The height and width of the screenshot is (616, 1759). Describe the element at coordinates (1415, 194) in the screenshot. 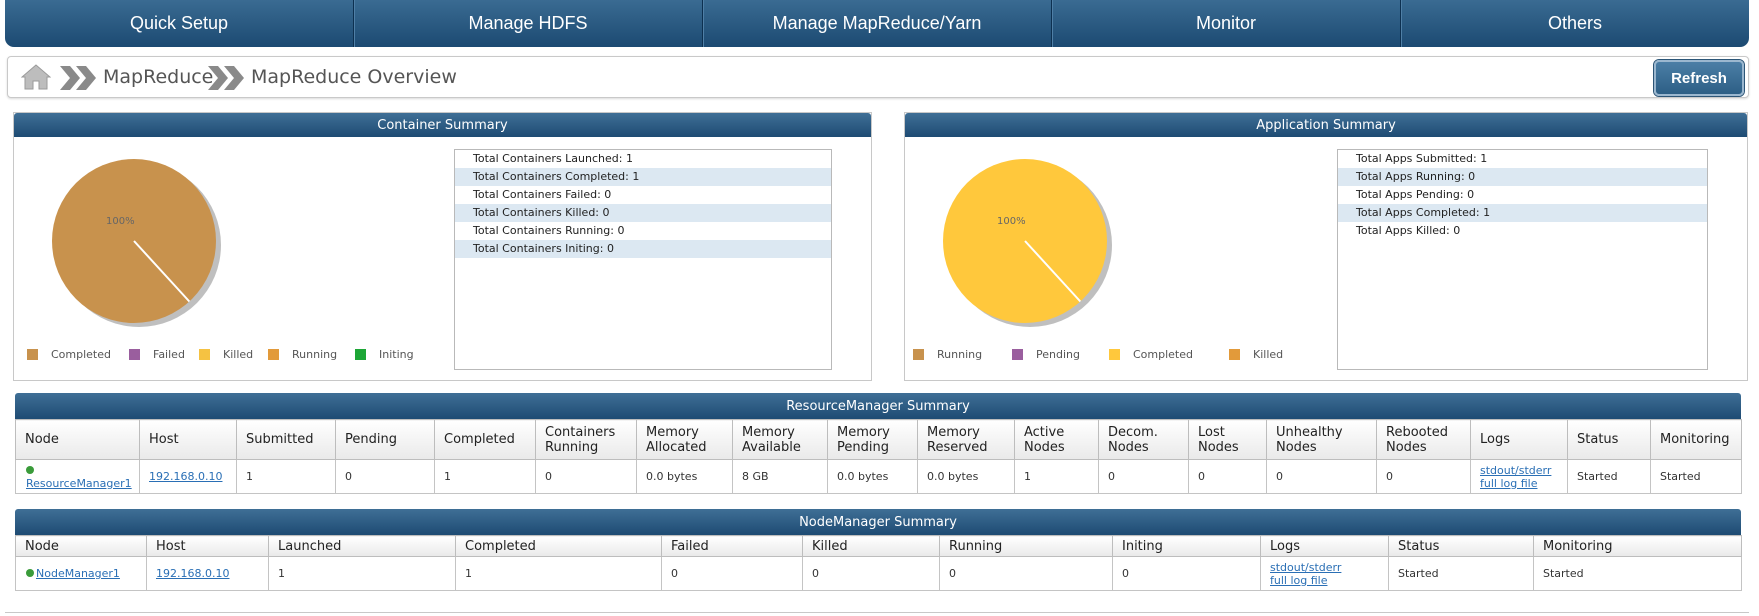

I see `stat-row: Total Apps Pending: 0` at that location.